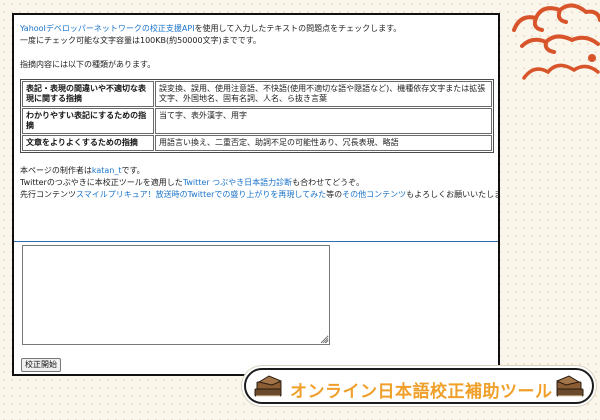 Image resolution: width=600 pixels, height=420 pixels. What do you see at coordinates (176, 295) in the screenshot?
I see `text-input-area` at bounding box center [176, 295].